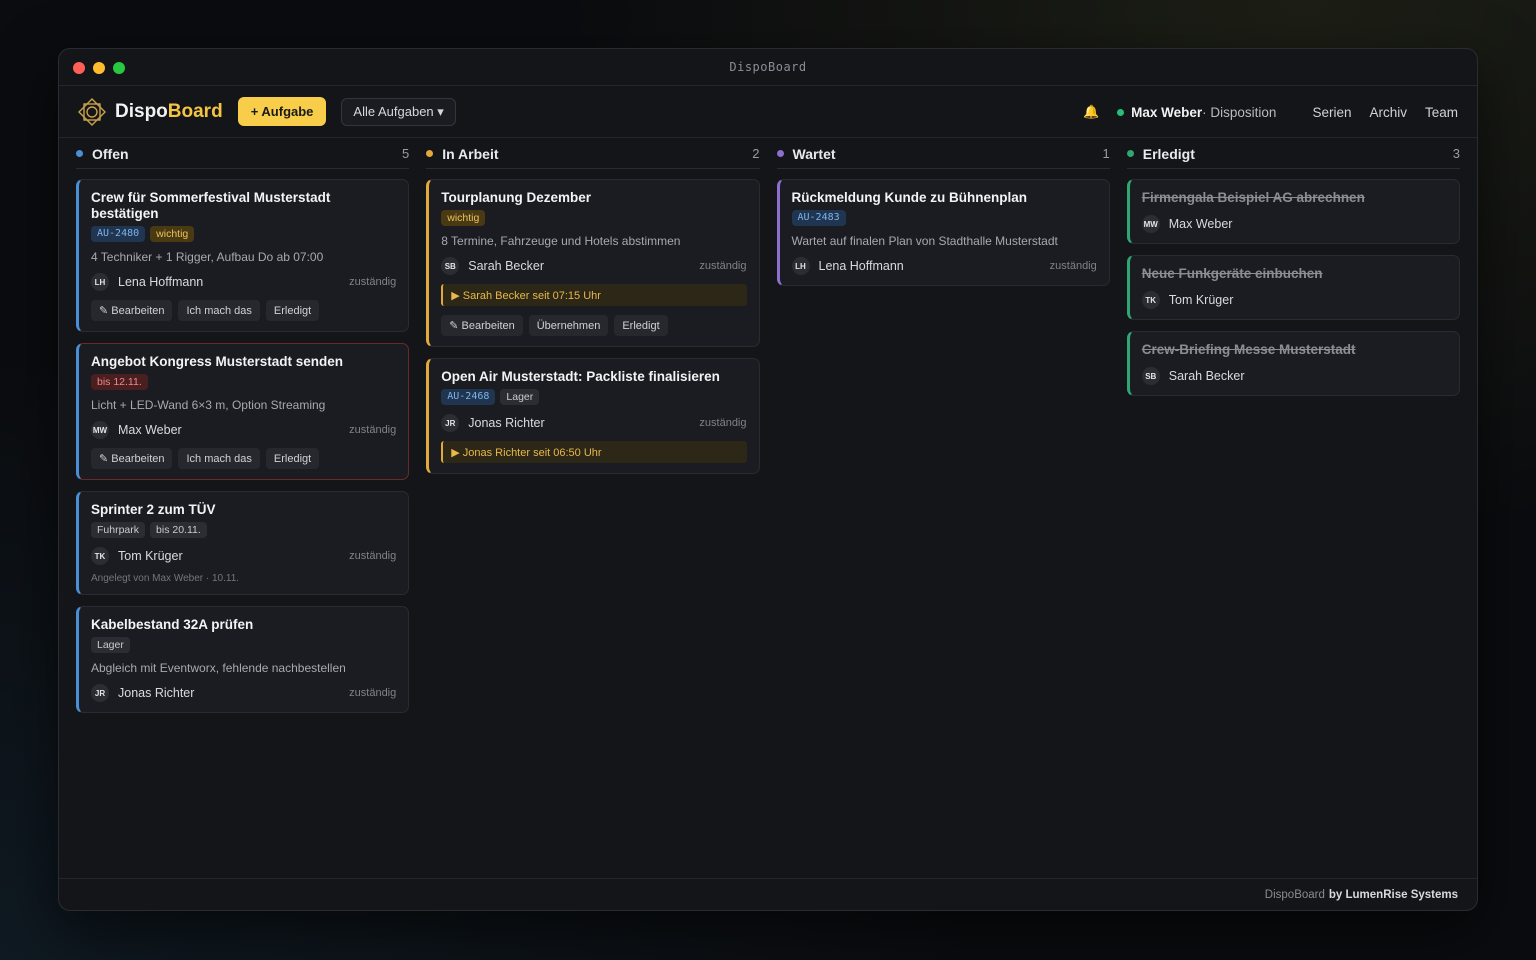 Image resolution: width=1536 pixels, height=960 pixels. What do you see at coordinates (593, 154) in the screenshot?
I see `column-header: In Arbeit 2` at bounding box center [593, 154].